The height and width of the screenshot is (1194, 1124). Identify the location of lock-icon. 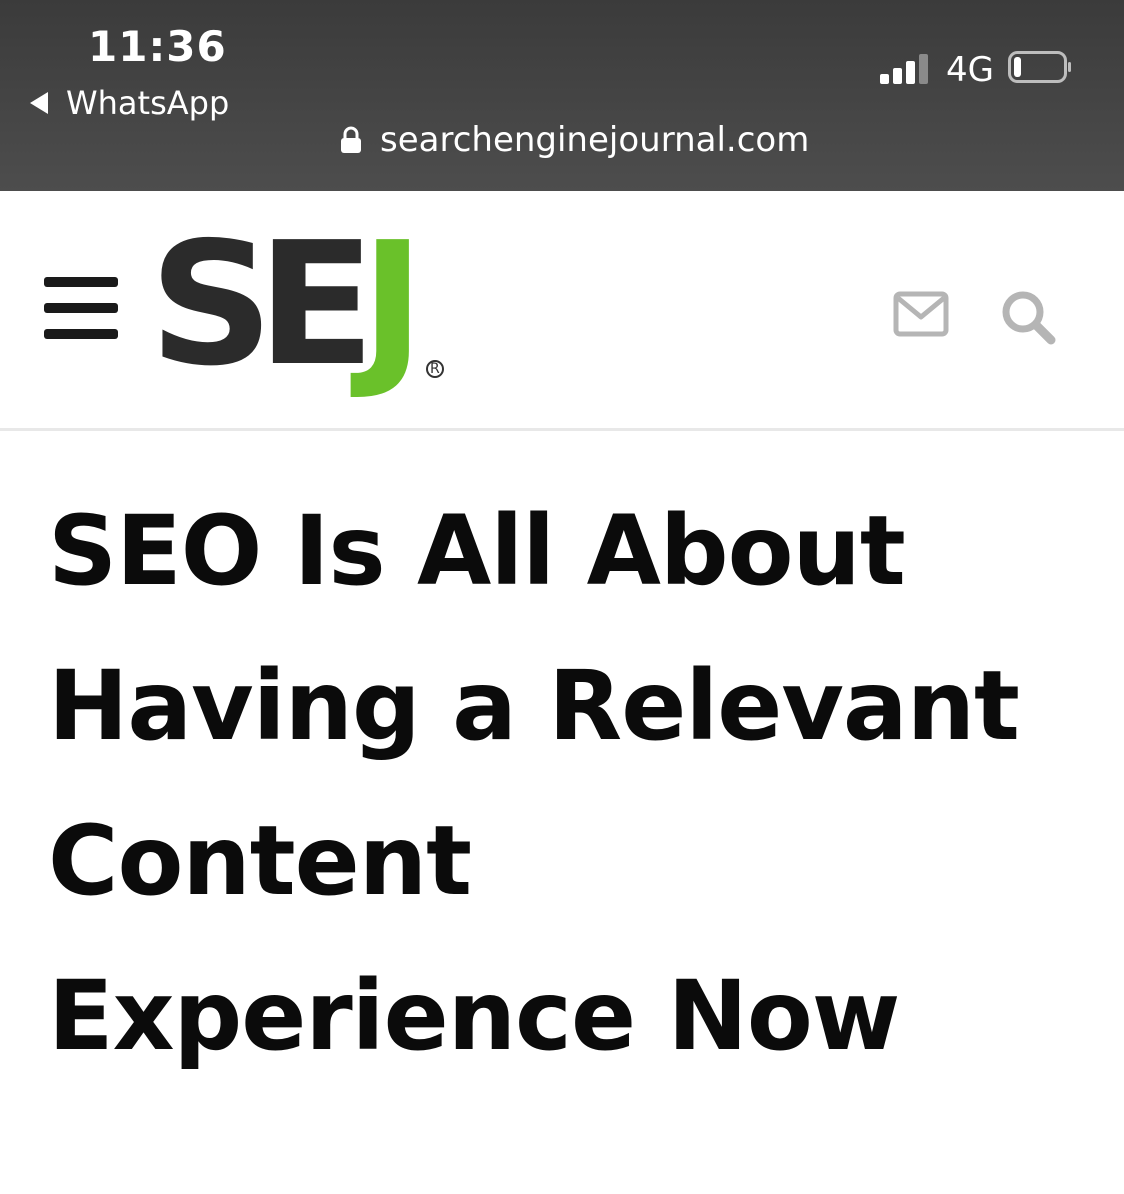
(351, 139).